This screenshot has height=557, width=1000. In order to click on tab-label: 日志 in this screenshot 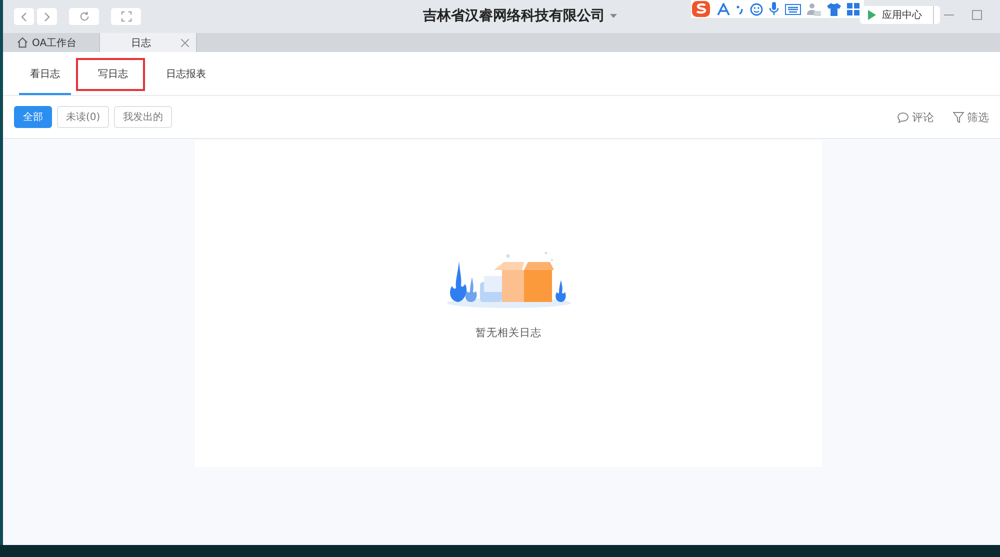, I will do `click(141, 43)`.